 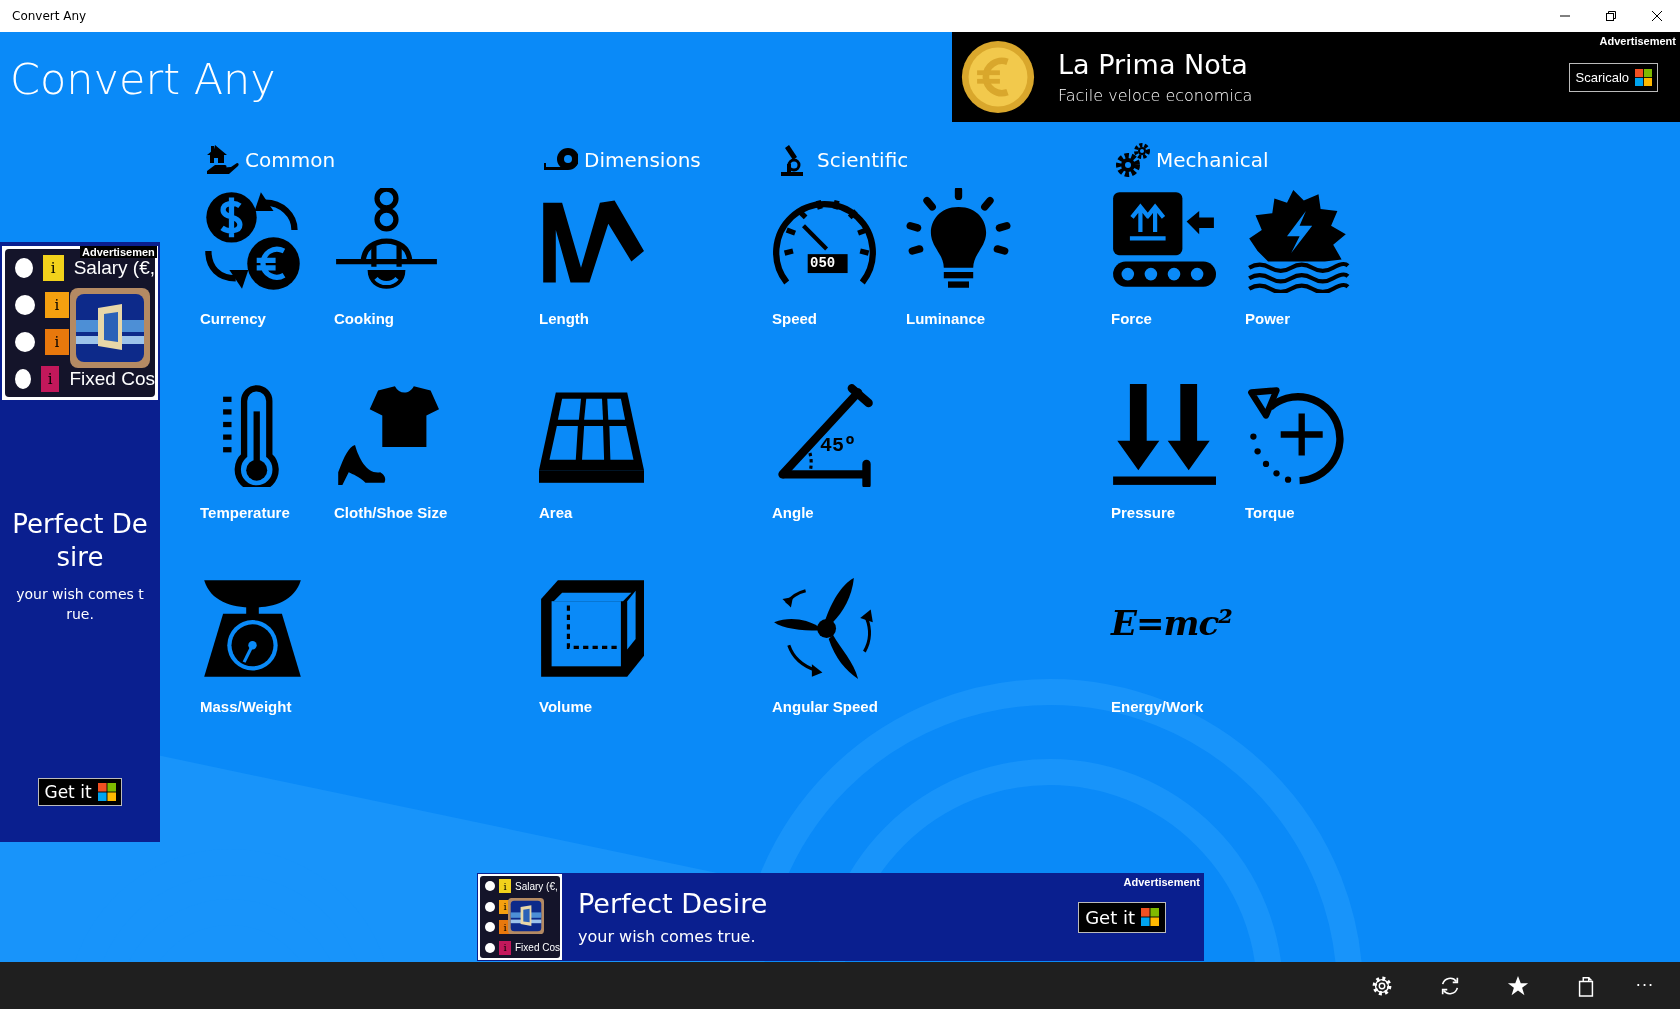 I want to click on ad-label: Advertisemen, so click(x=118, y=252).